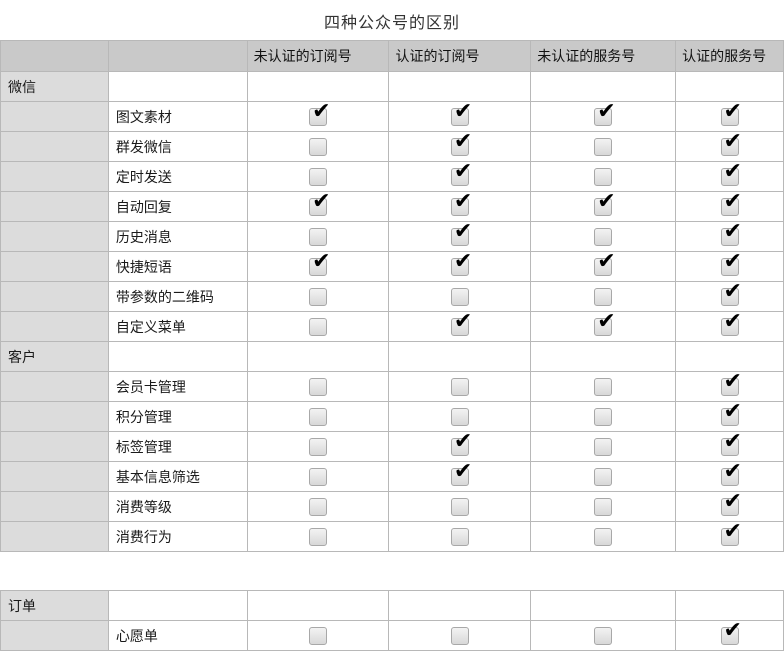 The width and height of the screenshot is (784, 651). What do you see at coordinates (392, 266) in the screenshot?
I see `table-row: 快捷短语 ✔ ✔ ✔ ✔` at bounding box center [392, 266].